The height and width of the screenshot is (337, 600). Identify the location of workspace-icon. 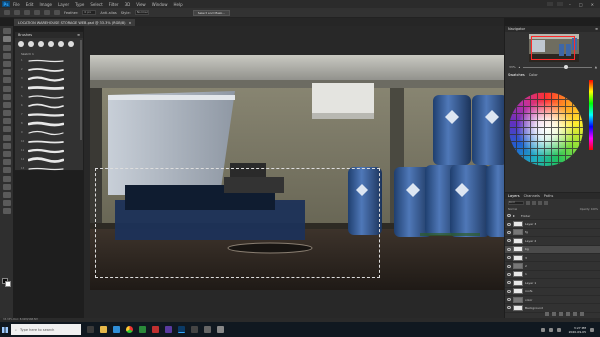
(559, 4).